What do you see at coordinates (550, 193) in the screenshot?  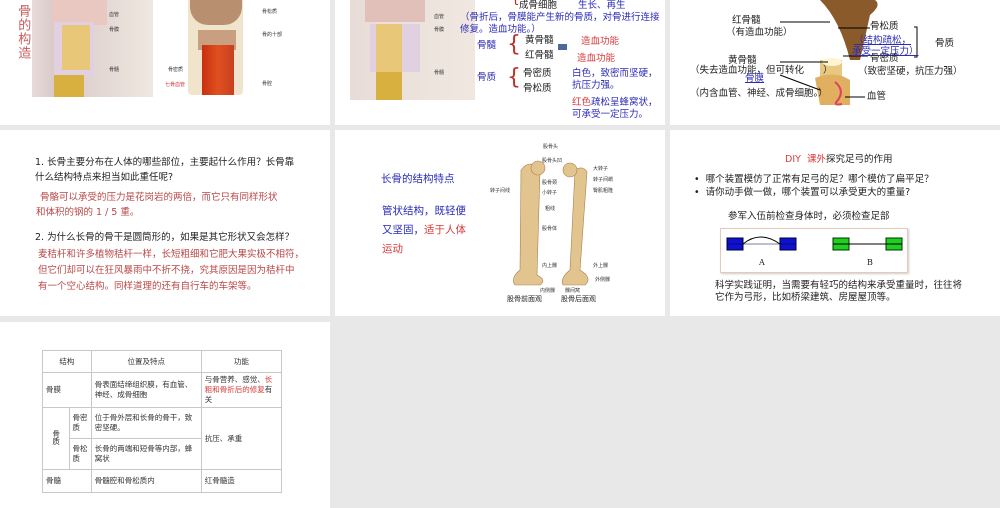 I see `label: 小转子` at bounding box center [550, 193].